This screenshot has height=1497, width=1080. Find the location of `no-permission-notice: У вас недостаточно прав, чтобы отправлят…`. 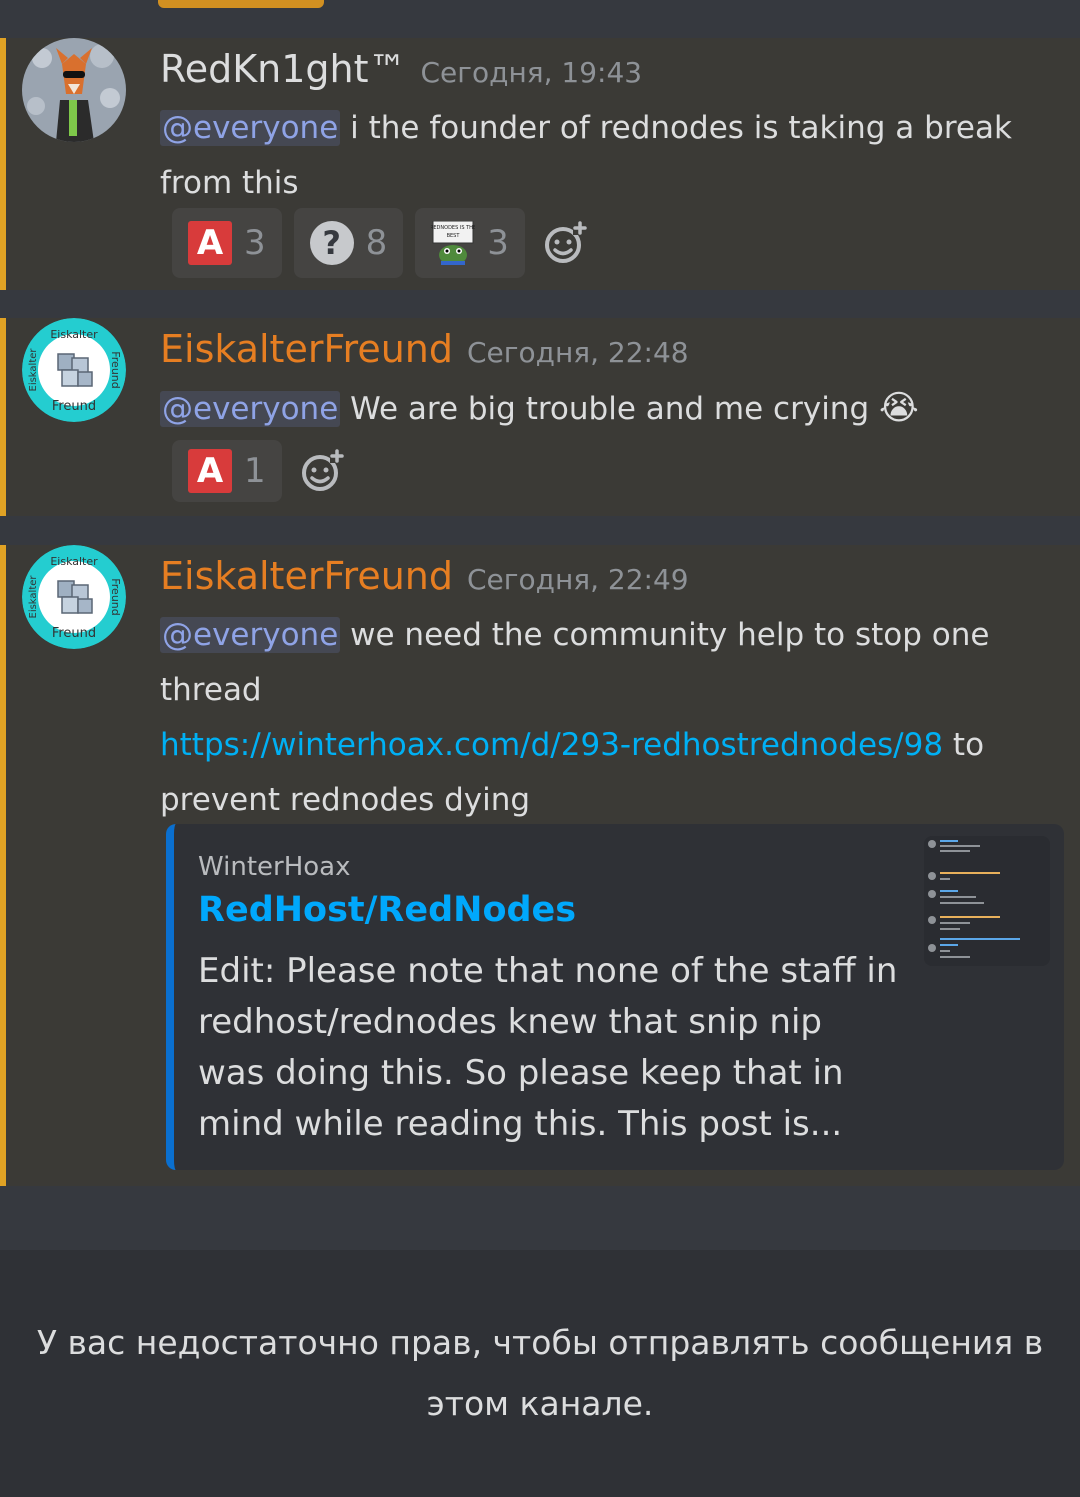

no-permission-notice: У вас недостаточно прав, чтобы отправлят… is located at coordinates (540, 1373).